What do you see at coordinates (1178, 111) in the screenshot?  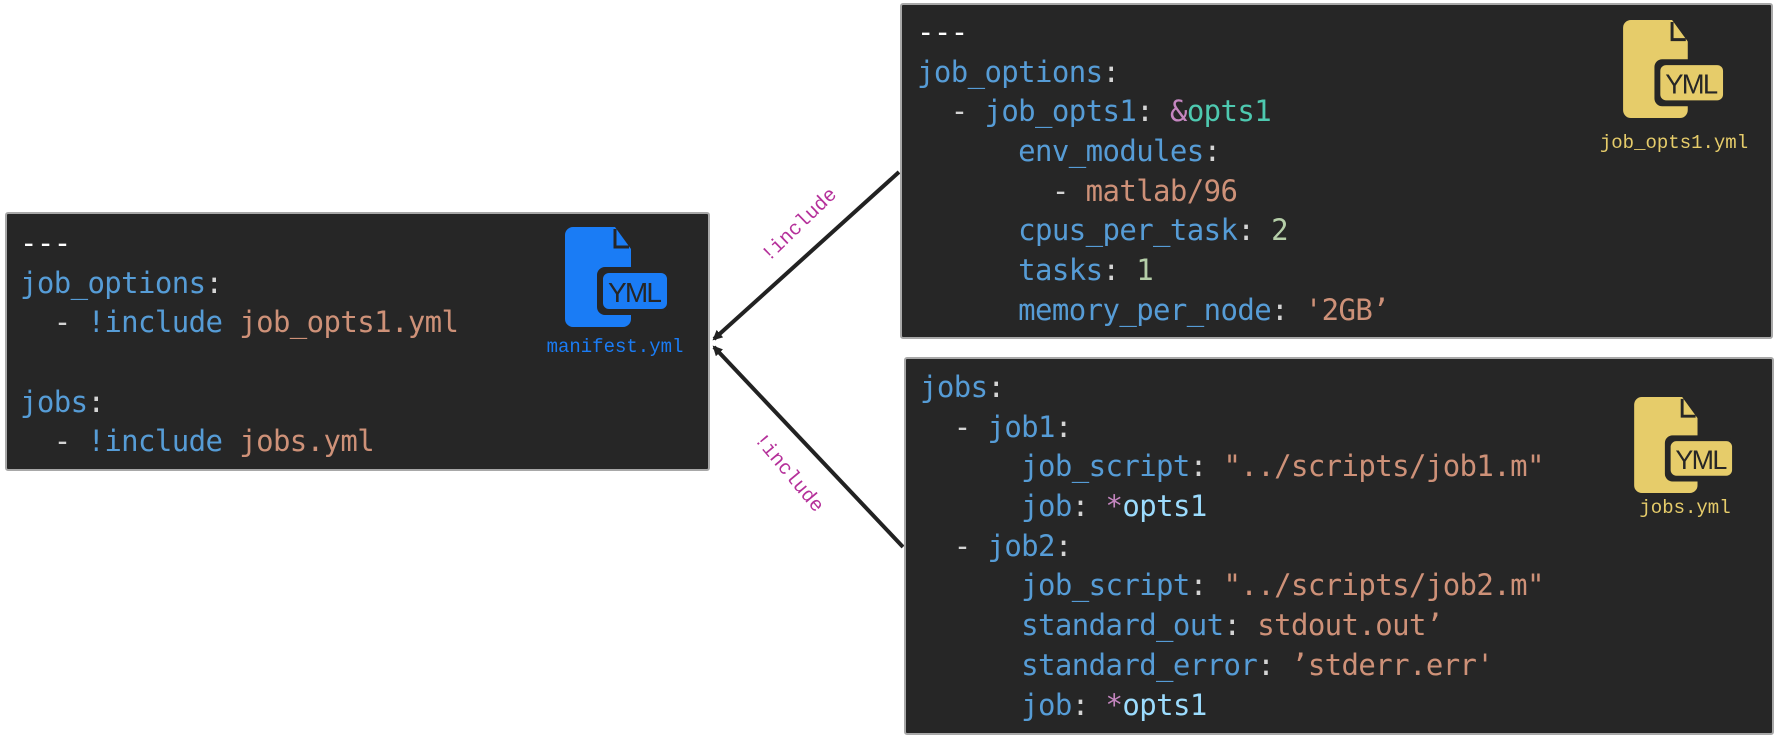 I see `code-token-anchor: &` at bounding box center [1178, 111].